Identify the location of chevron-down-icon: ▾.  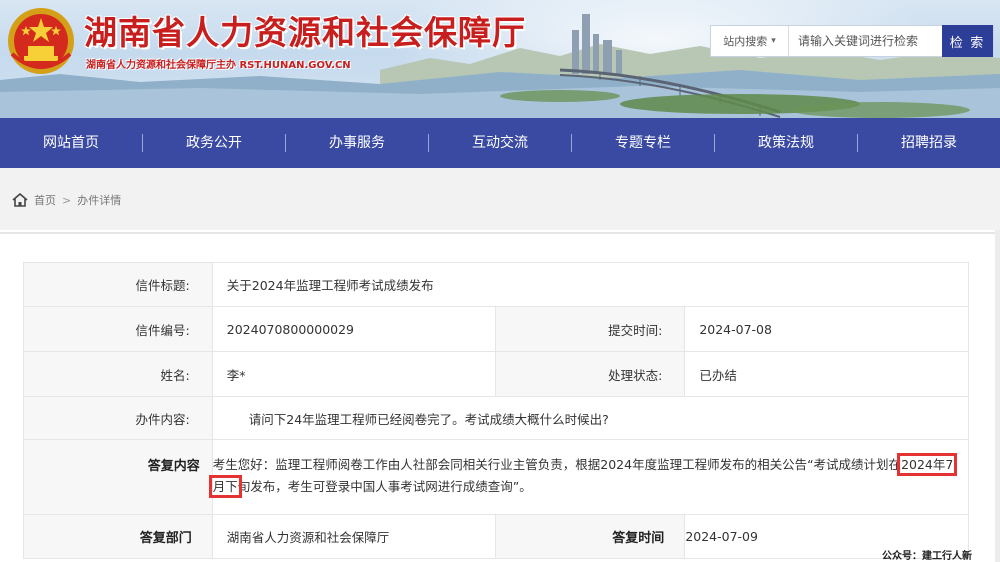
(773, 41).